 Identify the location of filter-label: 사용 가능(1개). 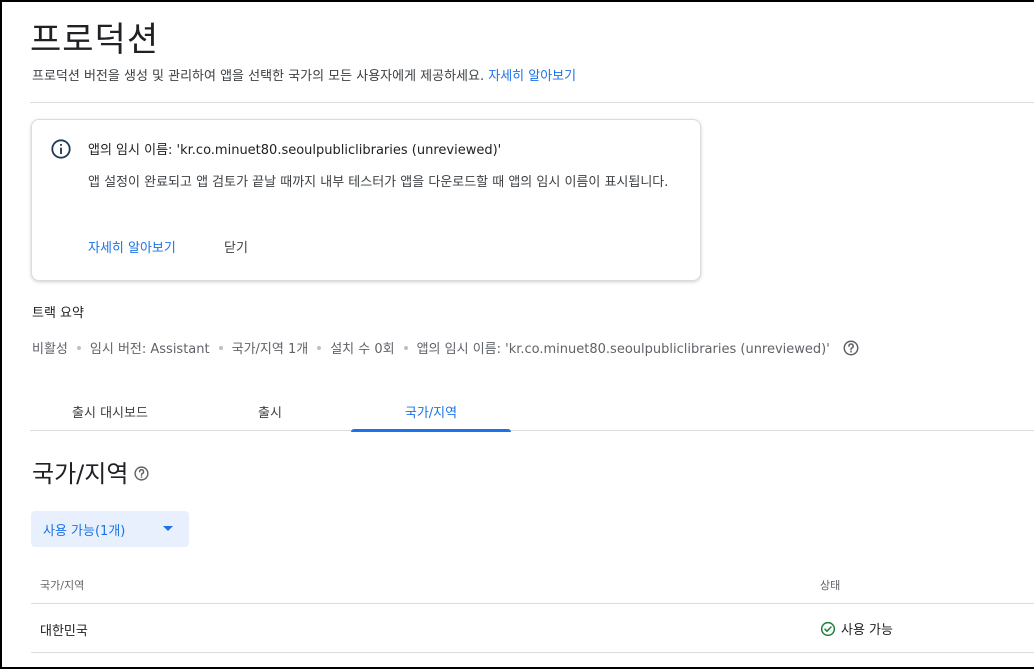
(84, 531).